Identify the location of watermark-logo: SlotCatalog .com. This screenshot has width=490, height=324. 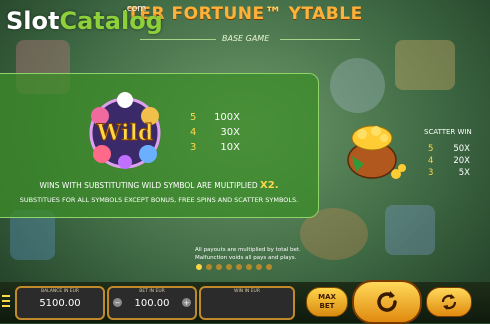
(84, 19).